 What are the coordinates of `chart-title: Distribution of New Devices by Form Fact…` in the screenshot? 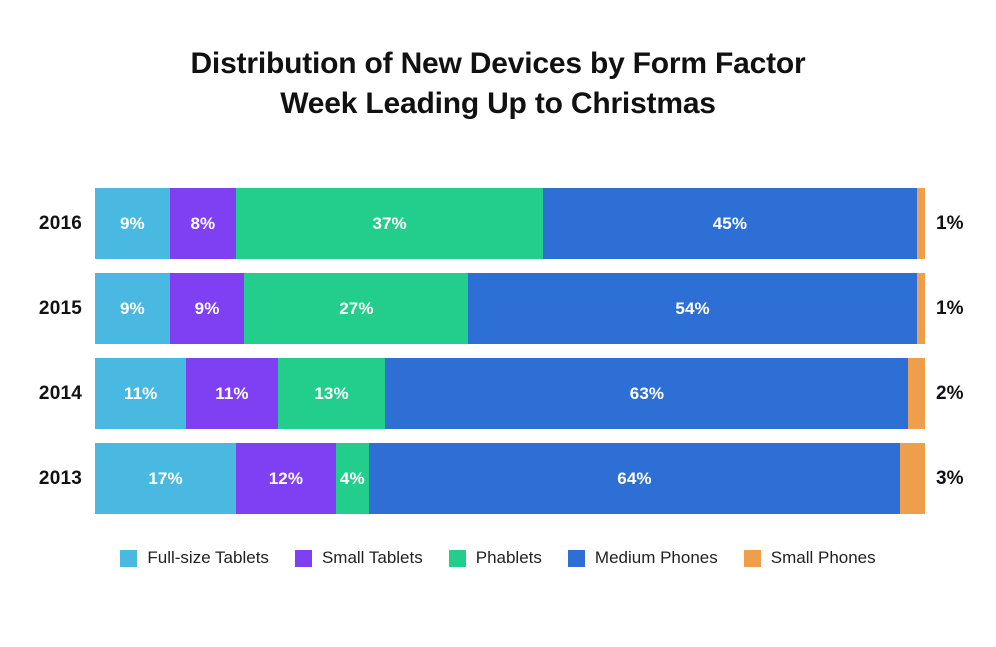 It's located at (498, 63).